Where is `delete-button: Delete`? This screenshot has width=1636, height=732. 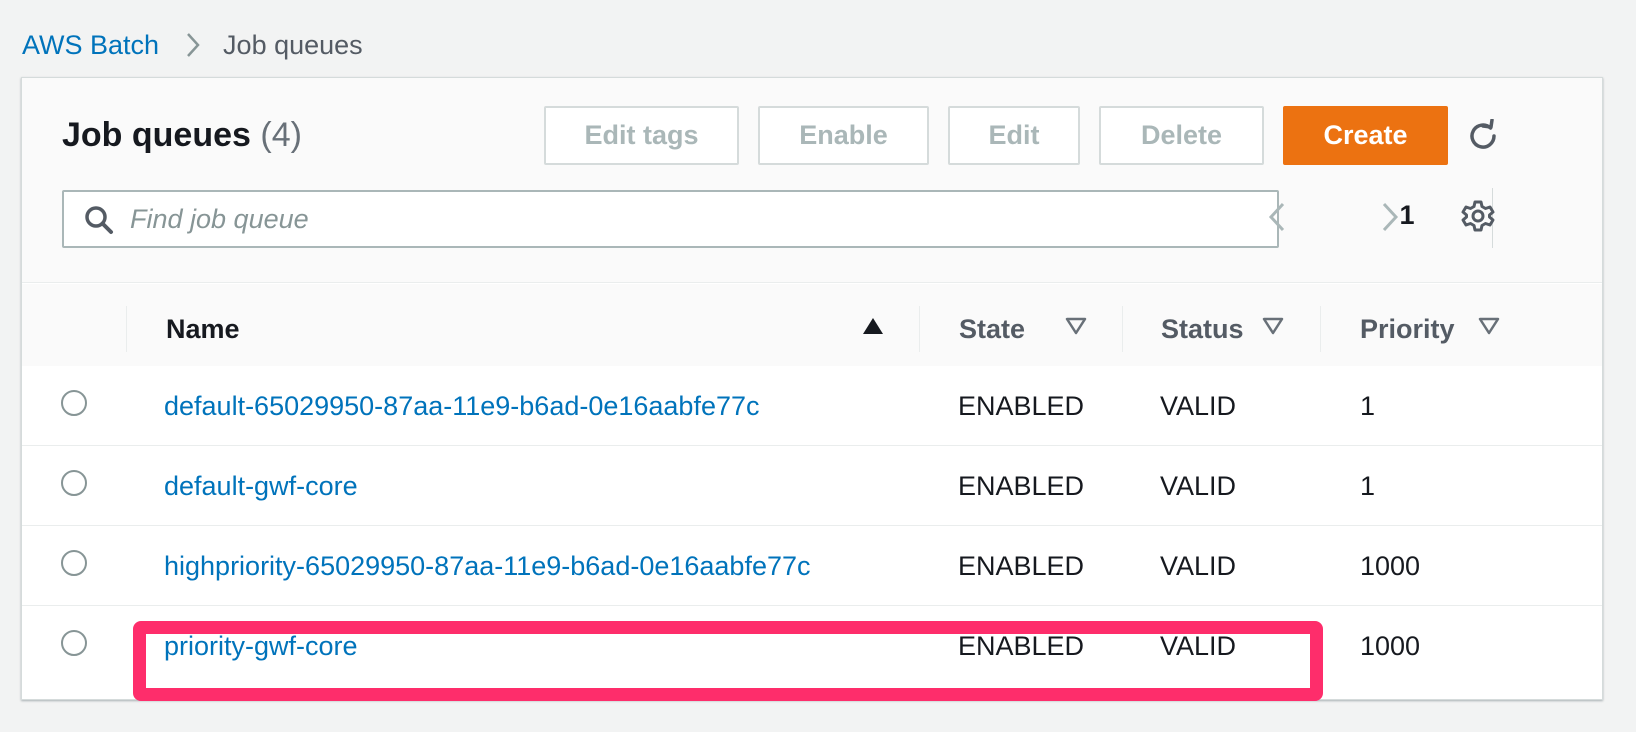 delete-button: Delete is located at coordinates (1181, 135).